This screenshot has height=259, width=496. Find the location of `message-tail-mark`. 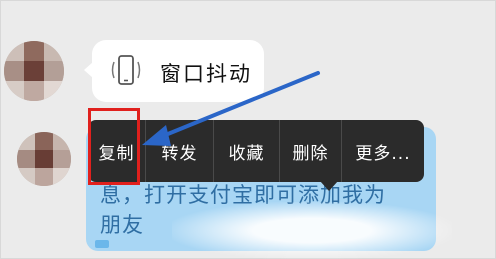

message-tail-mark is located at coordinates (102, 244).